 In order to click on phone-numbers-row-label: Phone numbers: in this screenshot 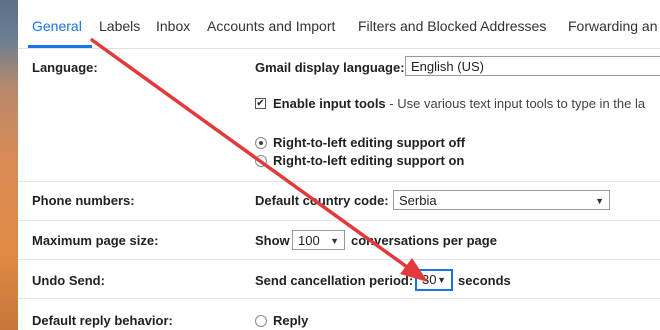, I will do `click(83, 200)`.